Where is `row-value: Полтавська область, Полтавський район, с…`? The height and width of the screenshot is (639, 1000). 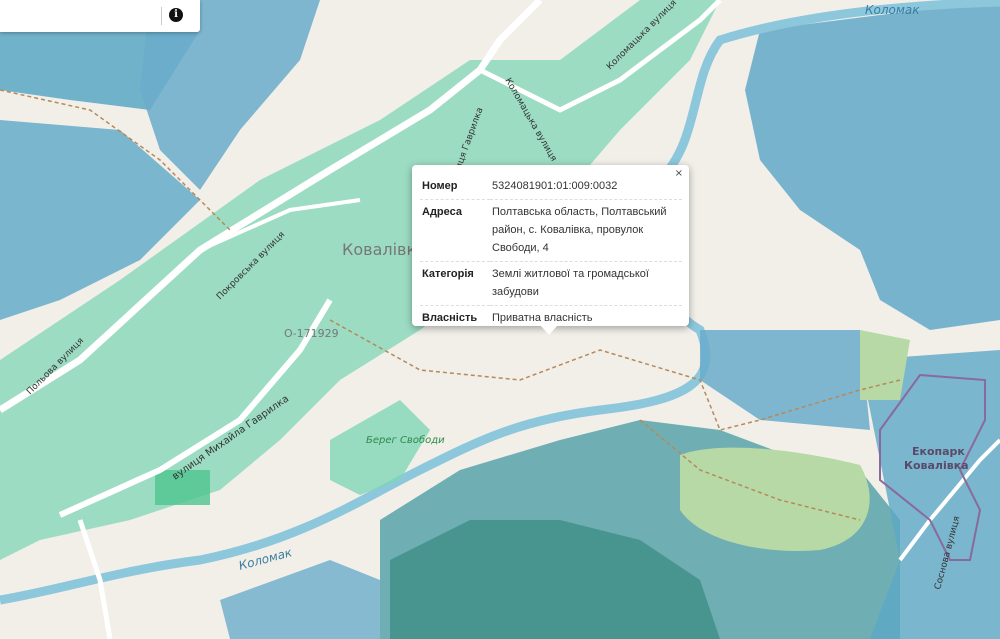
row-value: Полтавська область, Полтавський район, с… is located at coordinates (586, 230).